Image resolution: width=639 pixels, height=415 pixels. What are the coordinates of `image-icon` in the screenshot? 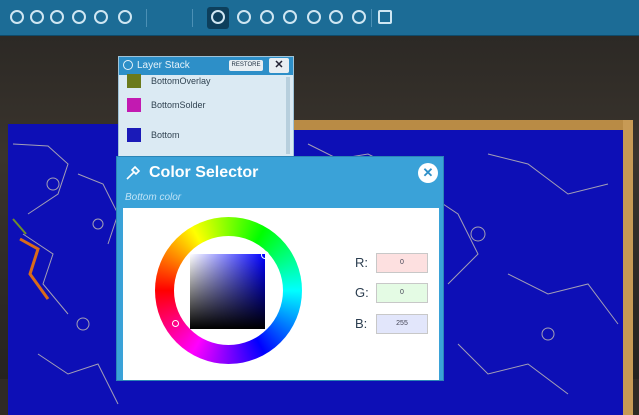 It's located at (385, 17).